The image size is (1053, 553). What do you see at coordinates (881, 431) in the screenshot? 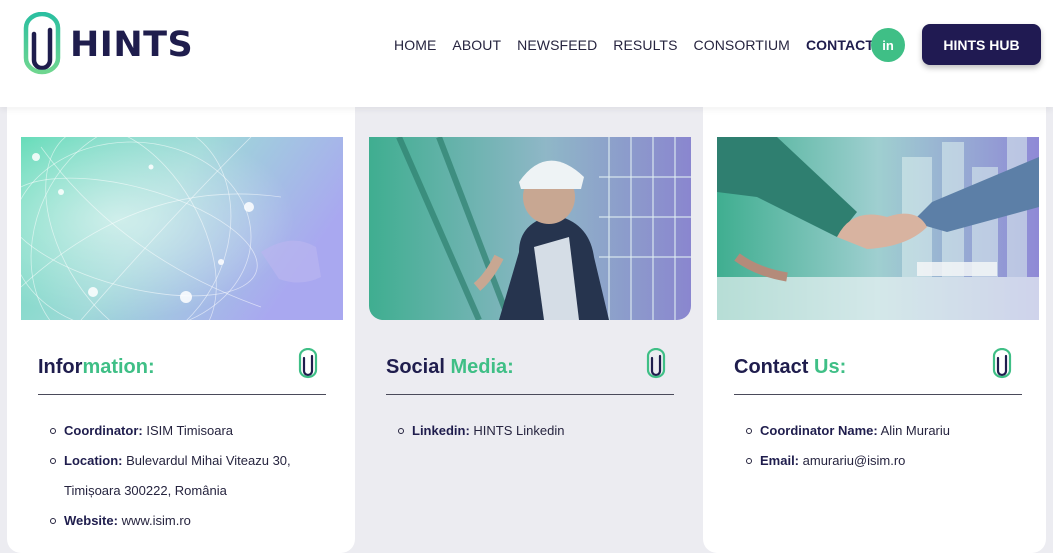
I see `list-item: Coordinator Name: Alin Murariu` at bounding box center [881, 431].